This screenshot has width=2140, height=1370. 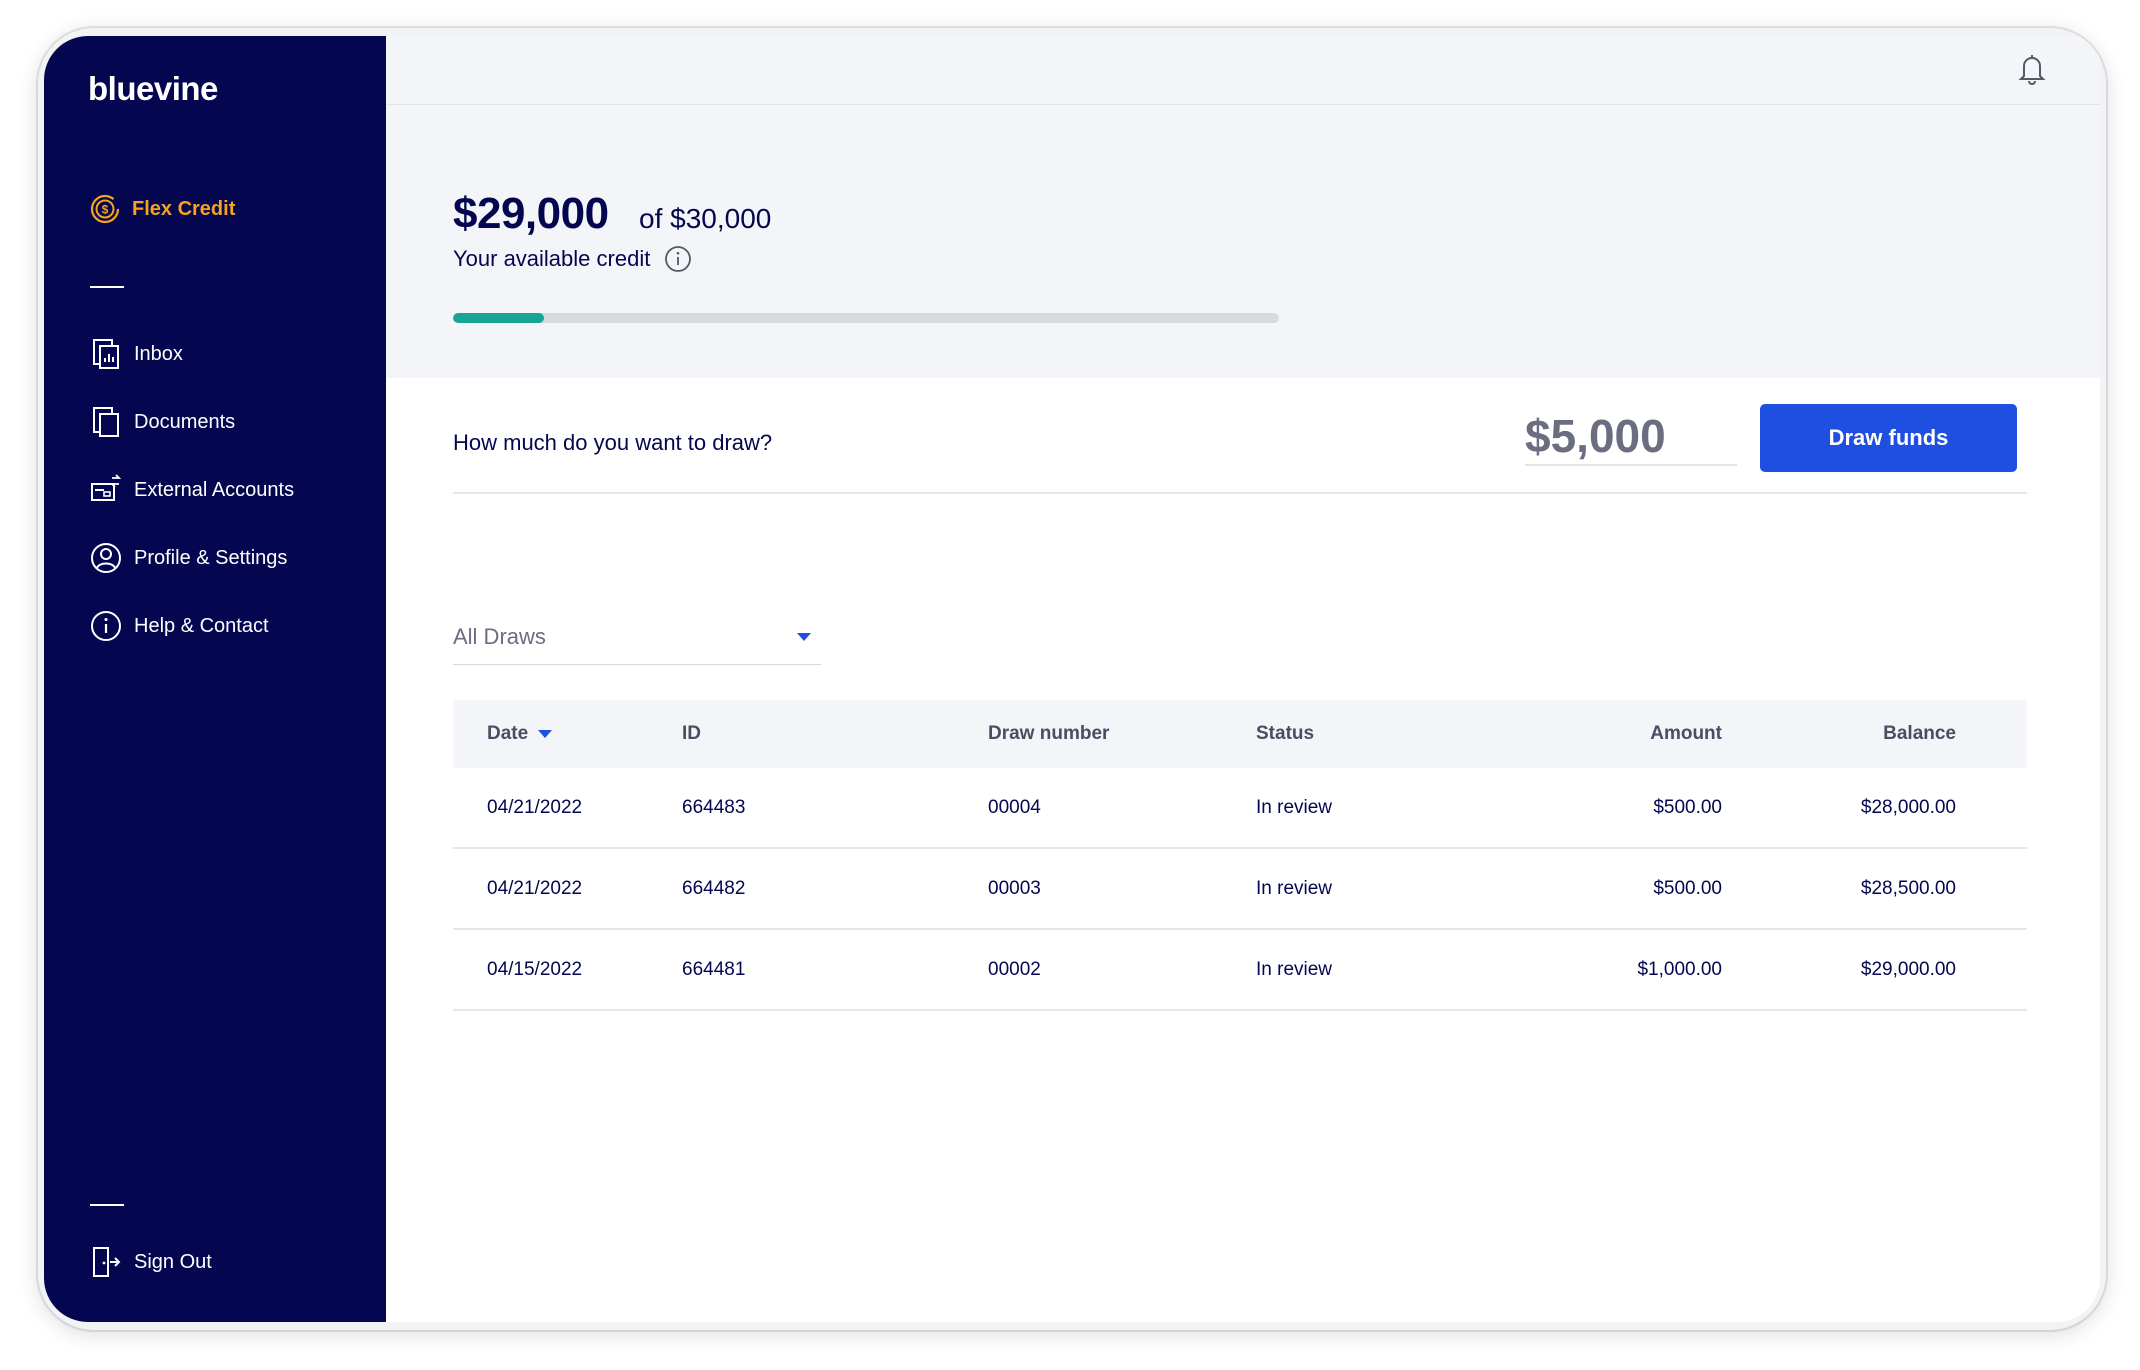 I want to click on inbox-icon, so click(x=106, y=354).